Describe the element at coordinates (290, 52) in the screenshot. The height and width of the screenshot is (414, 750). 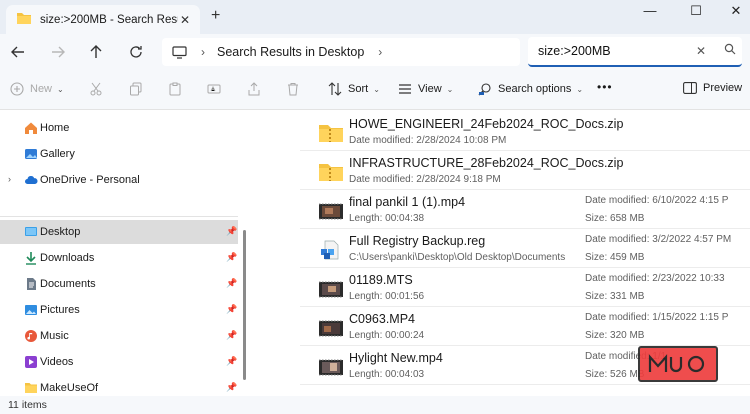
I see `breadcrumb: Search Results in Desktop` at that location.